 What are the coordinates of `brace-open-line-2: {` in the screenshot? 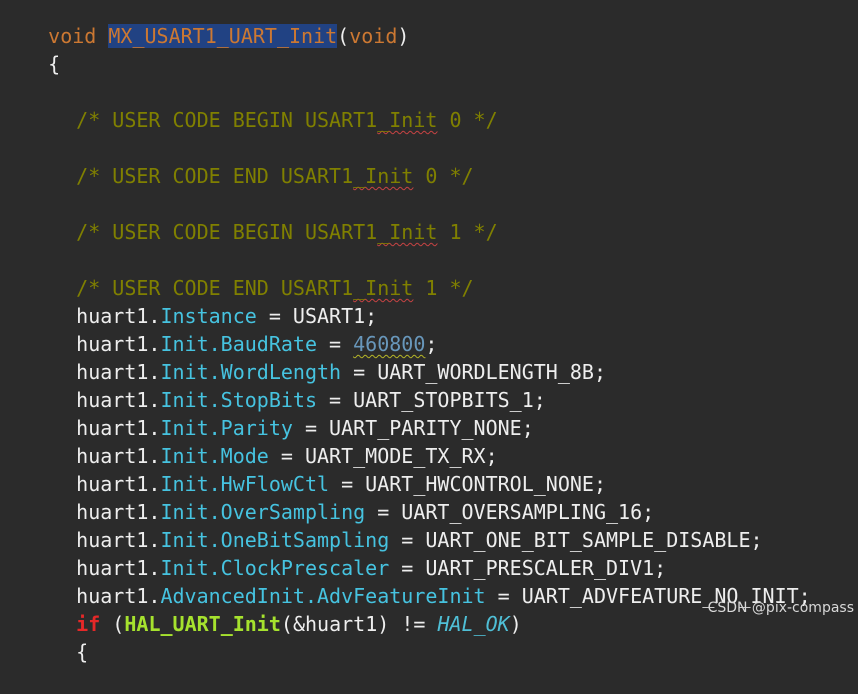 It's located at (44, 637).